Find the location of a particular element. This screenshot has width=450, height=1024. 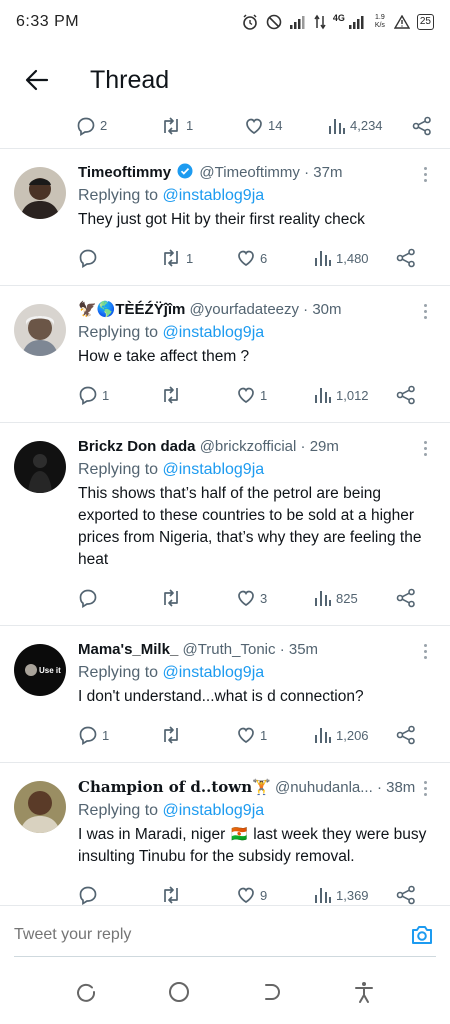

display-name: Timeoftimmy is located at coordinates (124, 172).